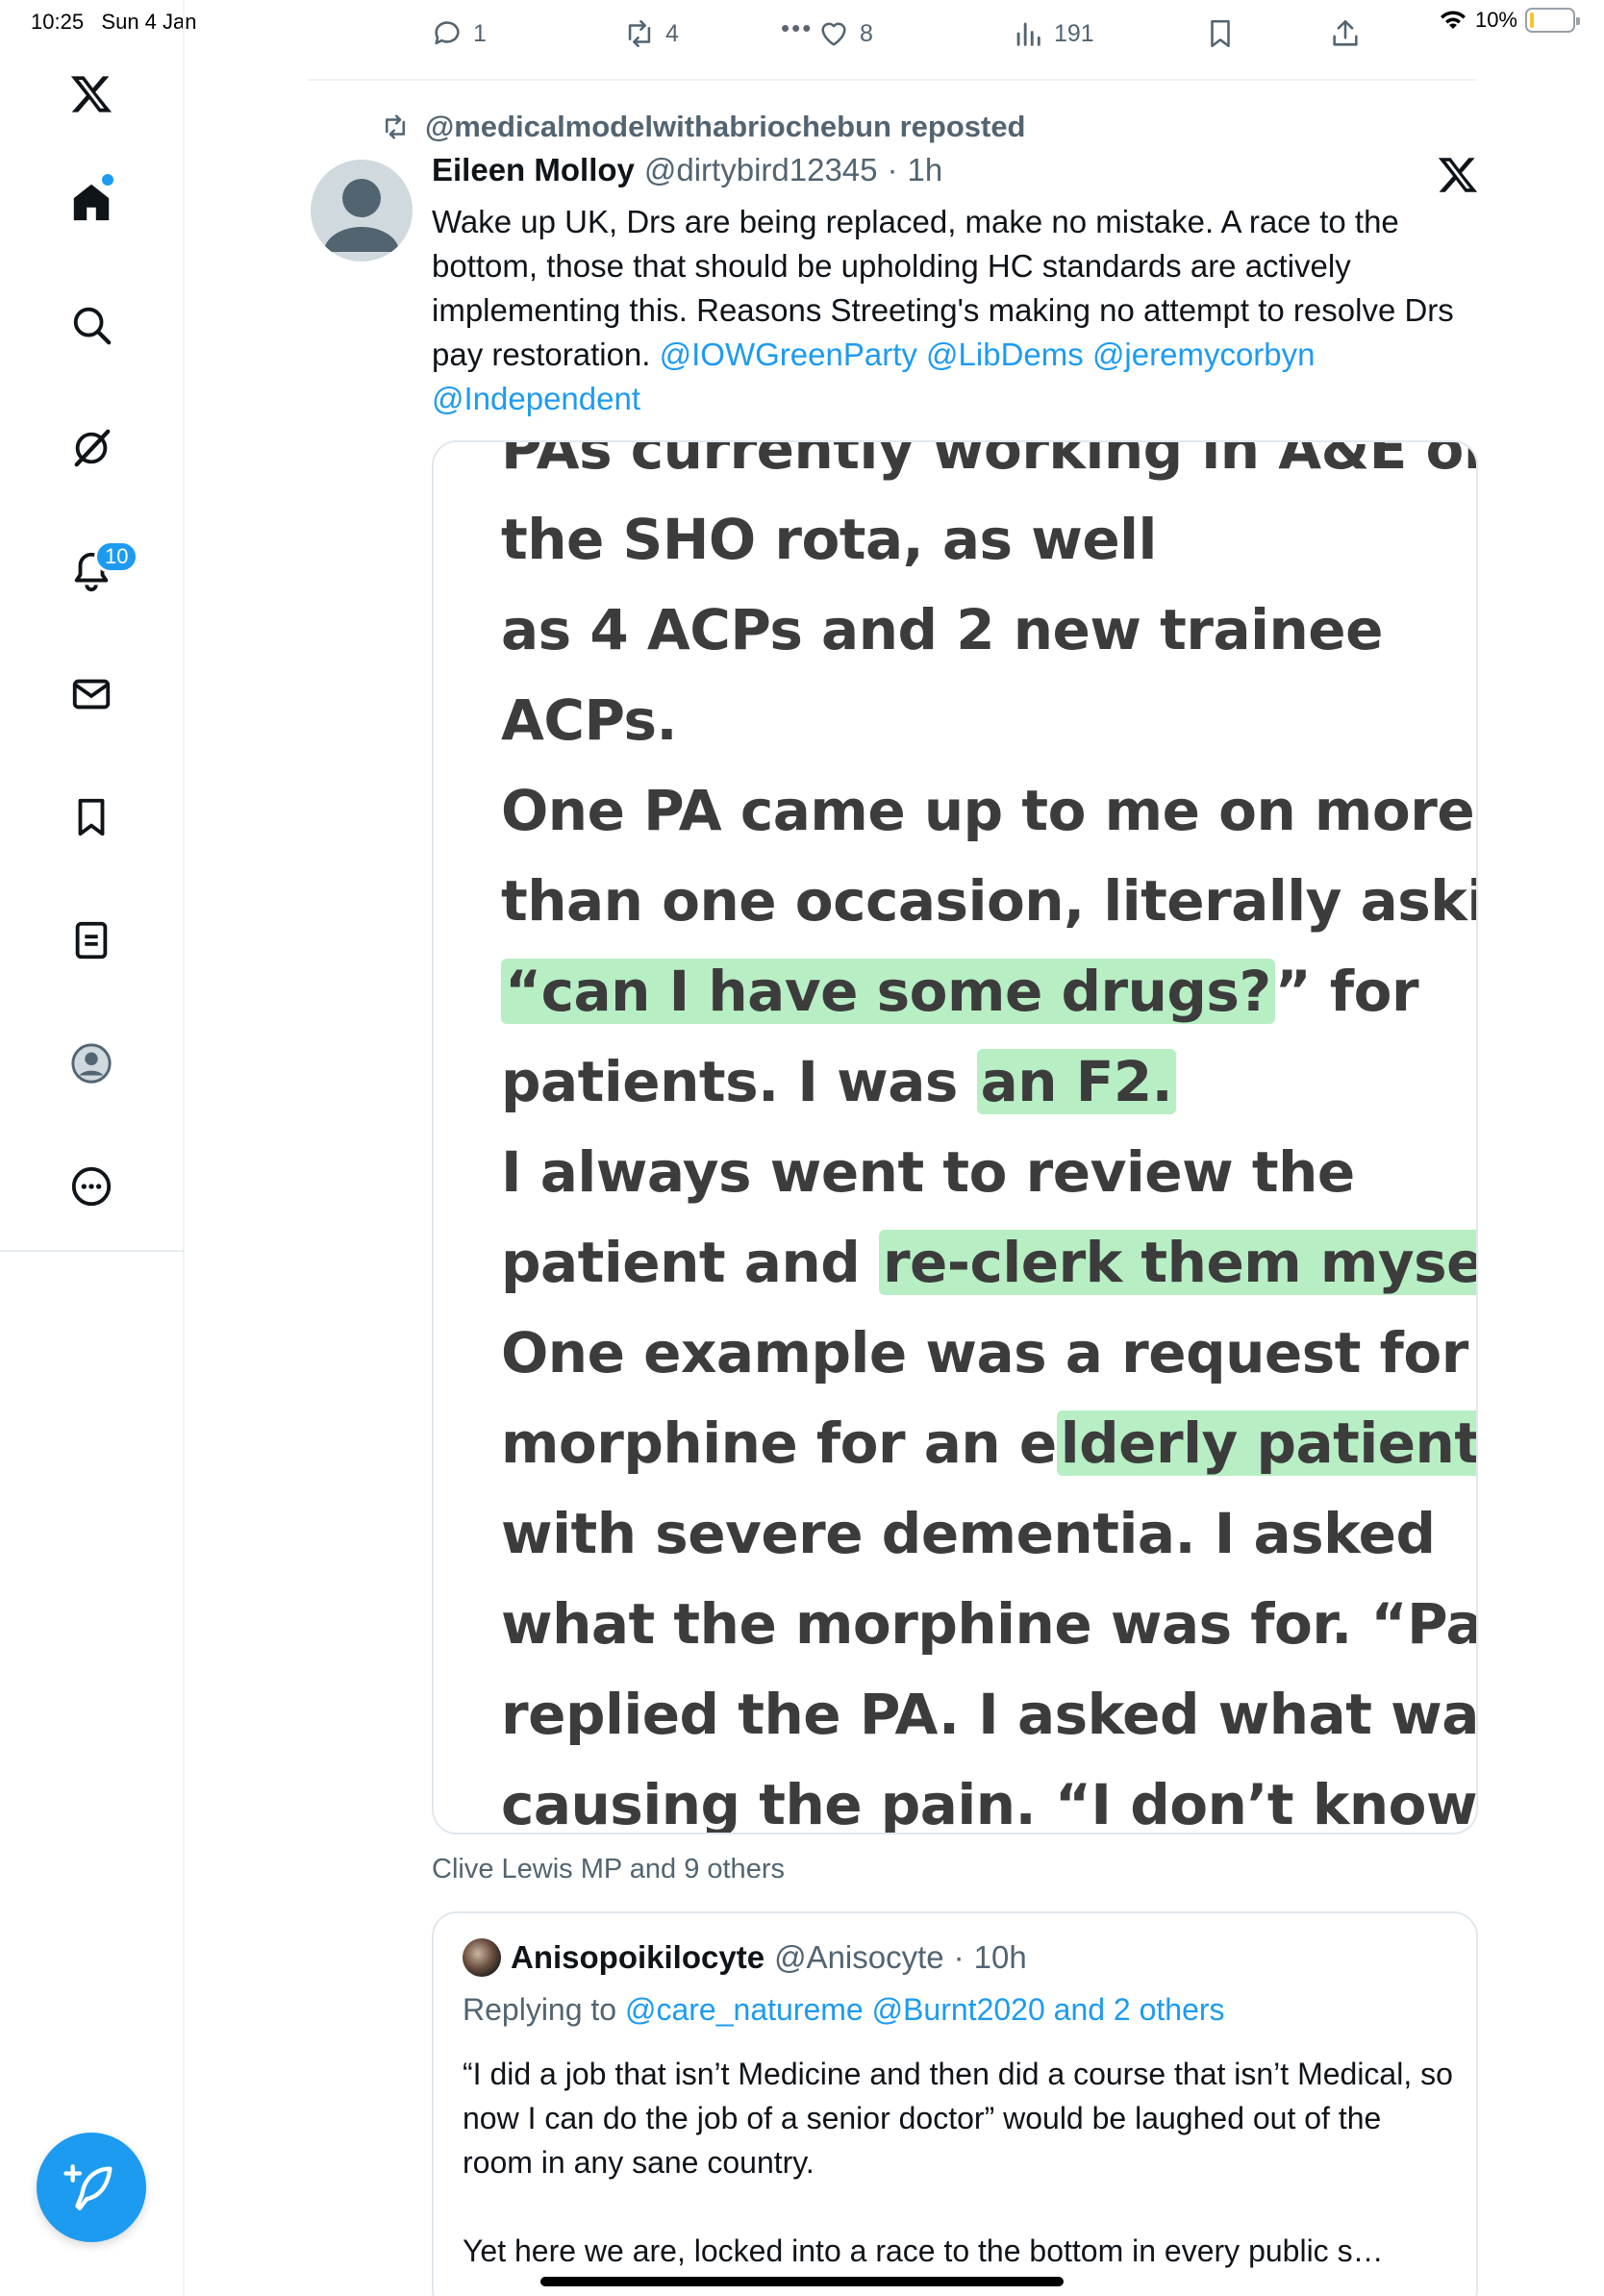  What do you see at coordinates (866, 33) in the screenshot?
I see `like-count: 8` at bounding box center [866, 33].